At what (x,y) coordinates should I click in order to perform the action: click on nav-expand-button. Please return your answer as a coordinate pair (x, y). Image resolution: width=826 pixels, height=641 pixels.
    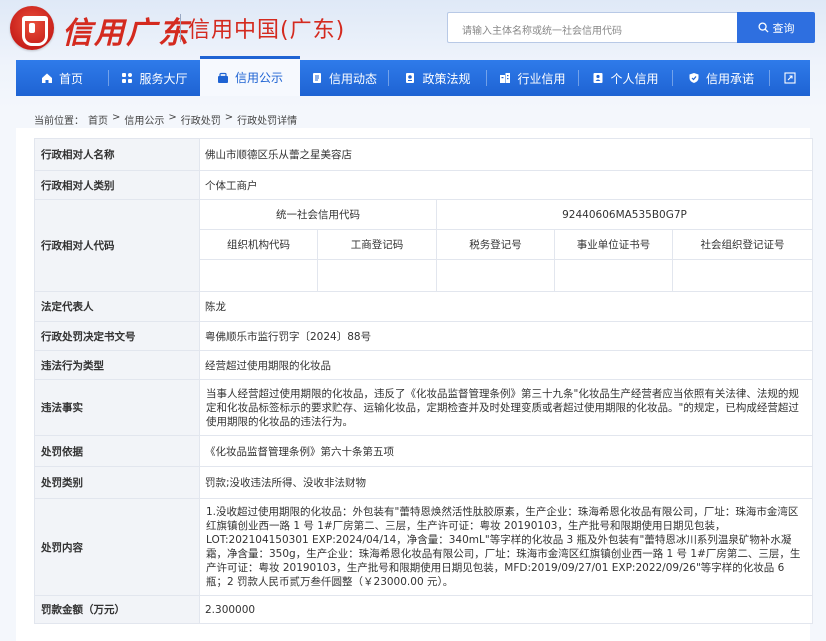
    Looking at the image, I should click on (790, 78).